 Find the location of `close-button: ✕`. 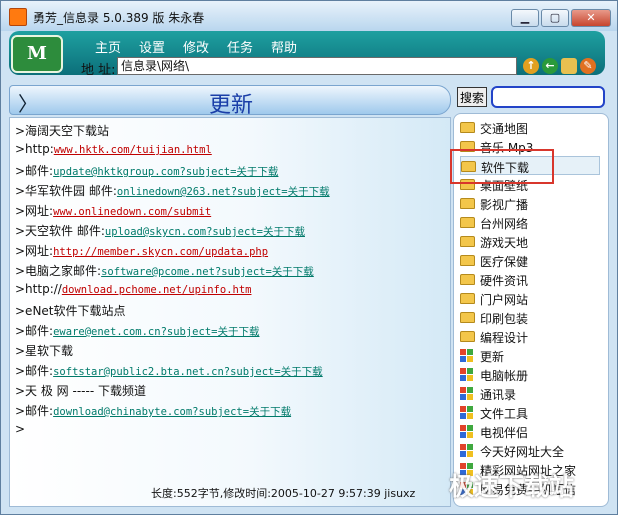

close-button: ✕ is located at coordinates (591, 18).